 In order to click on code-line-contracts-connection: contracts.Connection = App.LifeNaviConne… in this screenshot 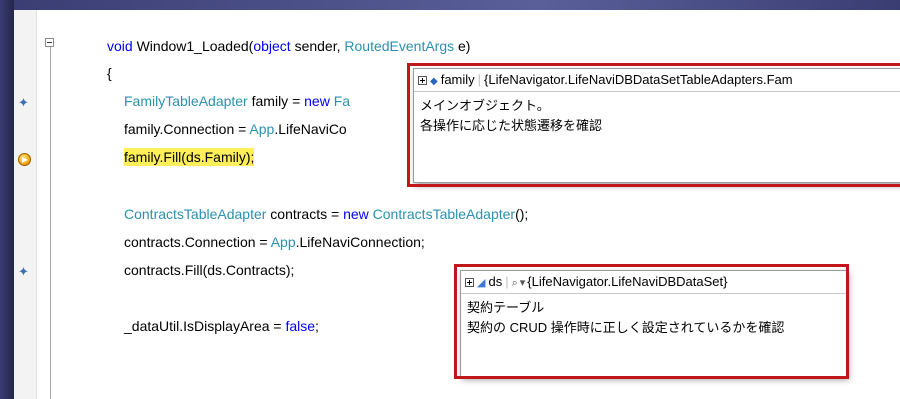, I will do `click(274, 242)`.